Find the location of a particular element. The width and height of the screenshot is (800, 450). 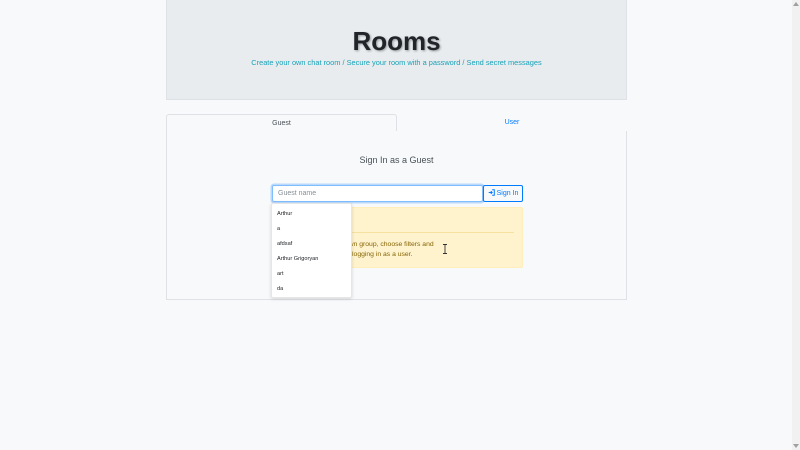

guest-signin-heading: Sign In as a Guest is located at coordinates (396, 160).